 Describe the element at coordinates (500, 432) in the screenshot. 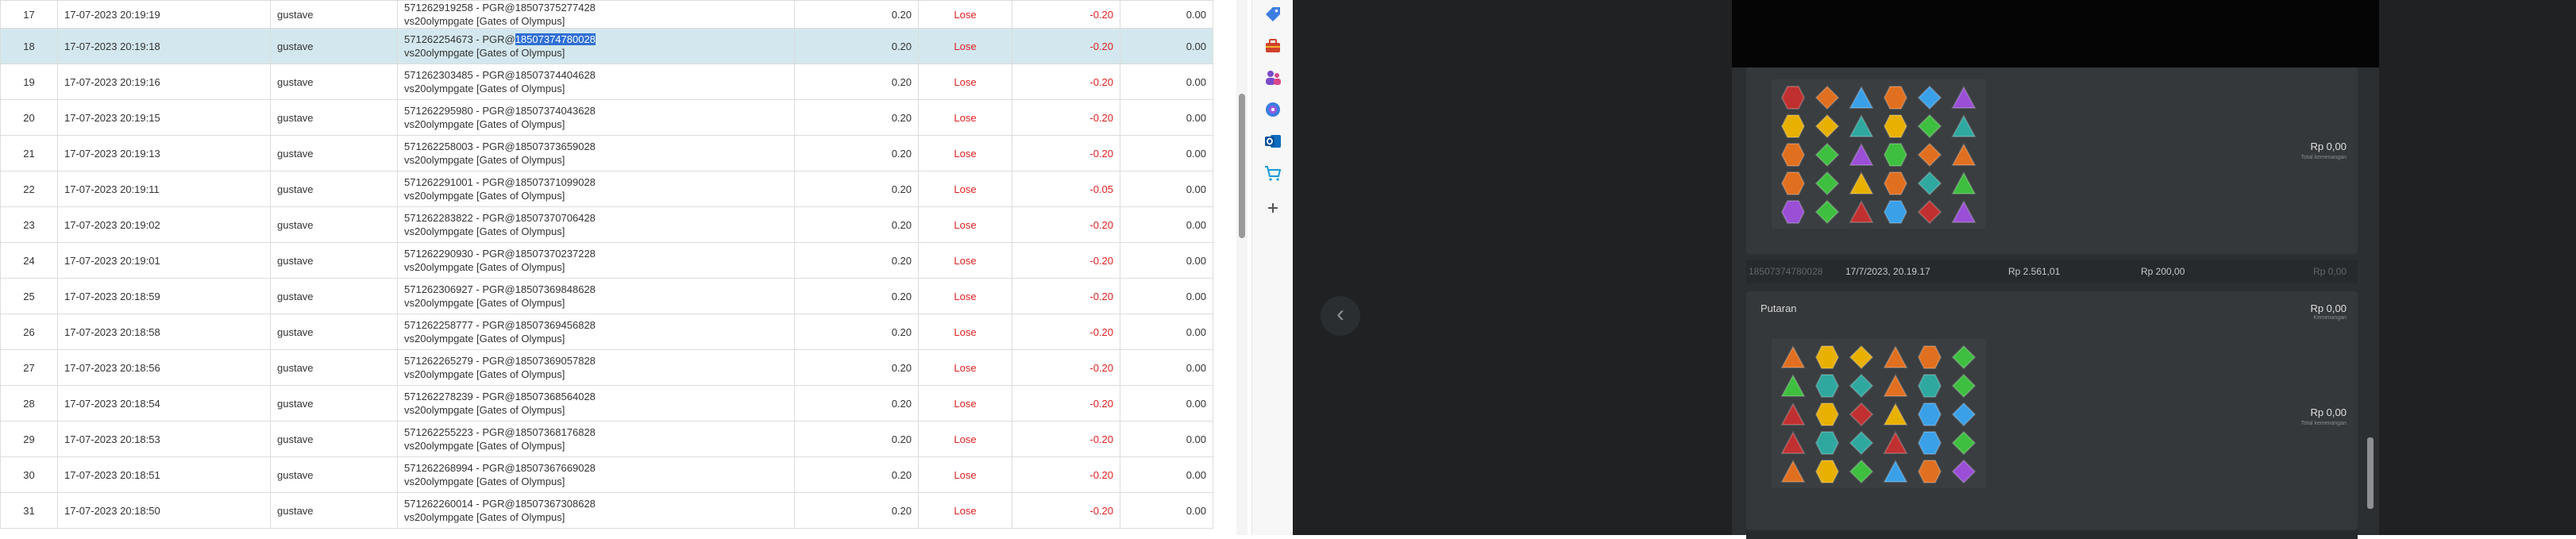

I see `game-ref-text: 571262255223 - PGR@18507368176828` at that location.